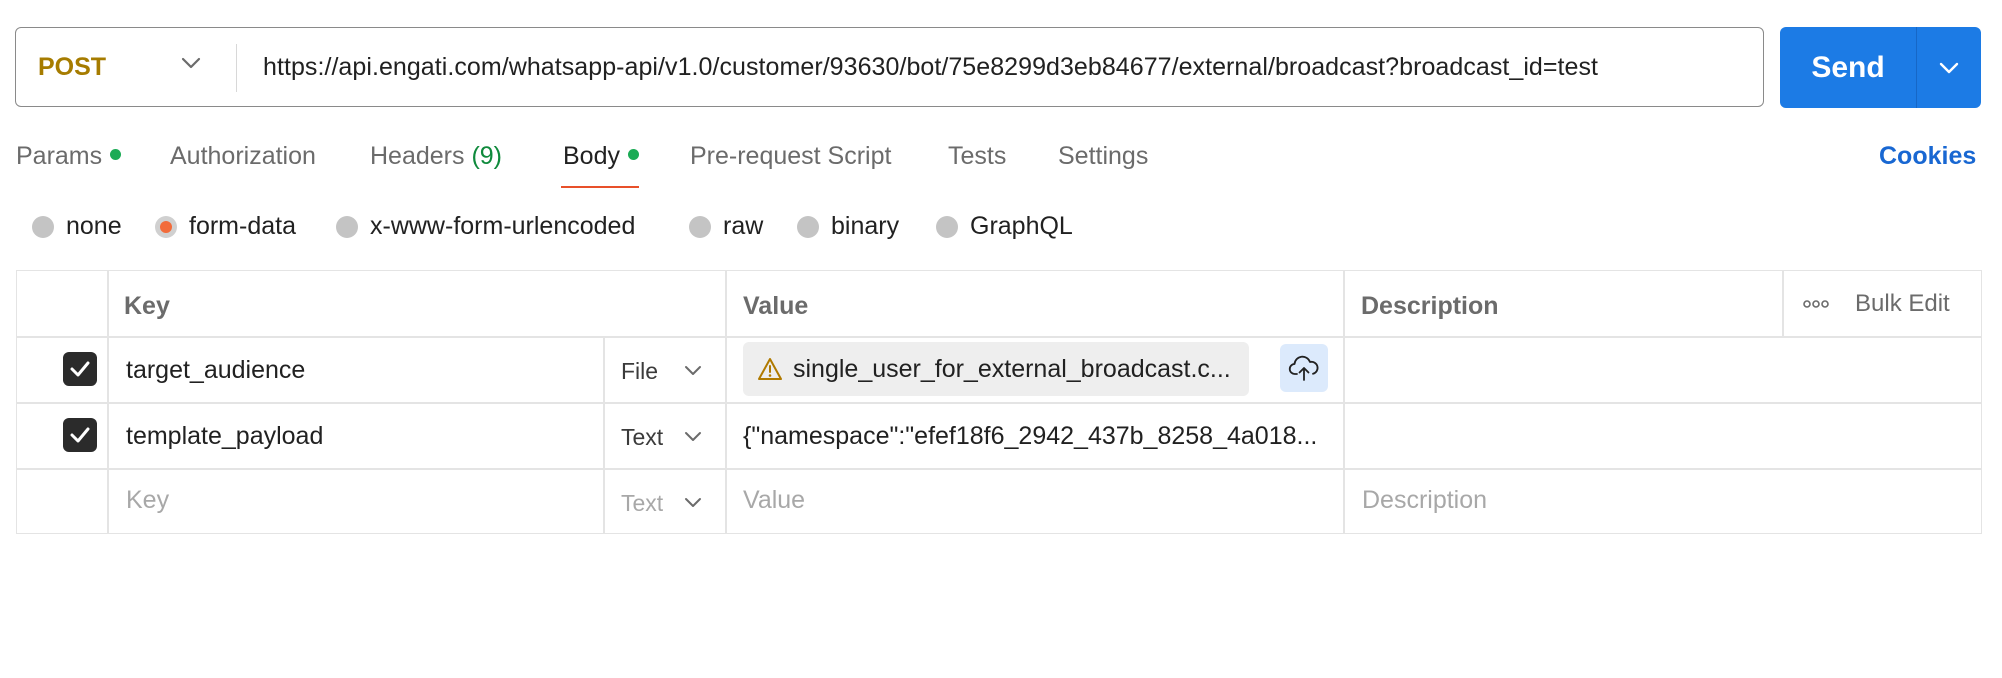 The image size is (2002, 678). I want to click on bulk-edit-button: Bulk Edit, so click(1876, 304).